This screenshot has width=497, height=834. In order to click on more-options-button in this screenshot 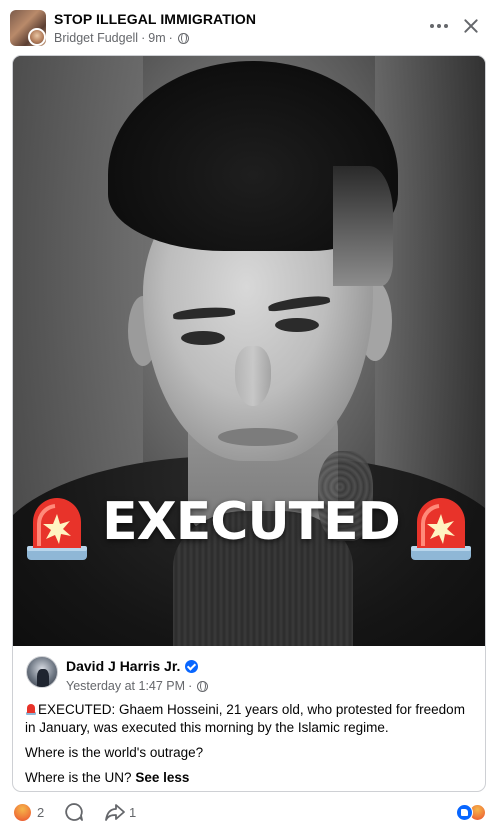, I will do `click(439, 26)`.